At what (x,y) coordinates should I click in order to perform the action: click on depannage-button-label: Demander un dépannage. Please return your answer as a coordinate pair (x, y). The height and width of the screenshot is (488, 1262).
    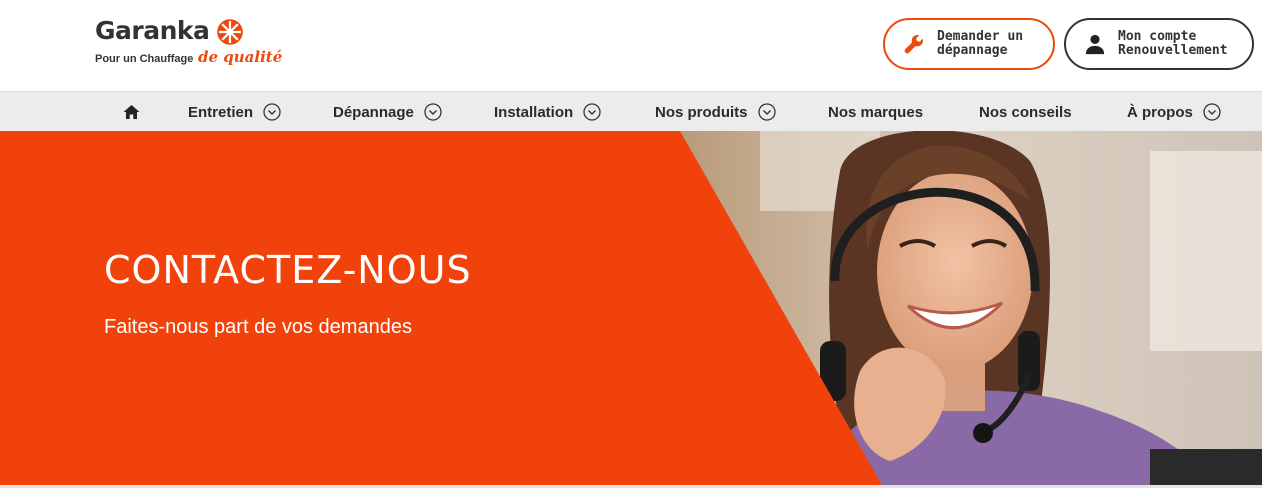
    Looking at the image, I should click on (980, 44).